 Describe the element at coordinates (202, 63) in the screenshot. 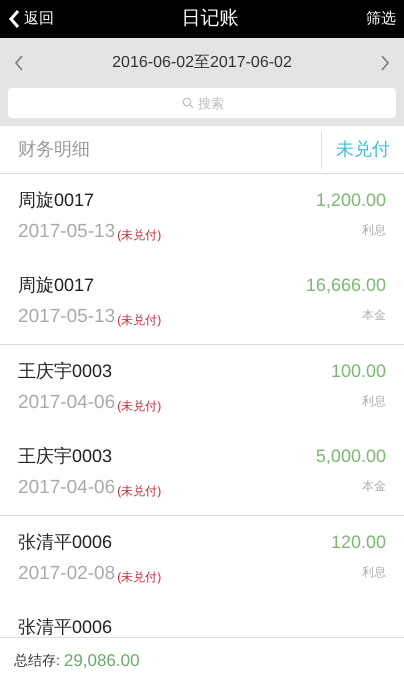

I see `date-range: 2016-06-02至2017-06-02` at that location.